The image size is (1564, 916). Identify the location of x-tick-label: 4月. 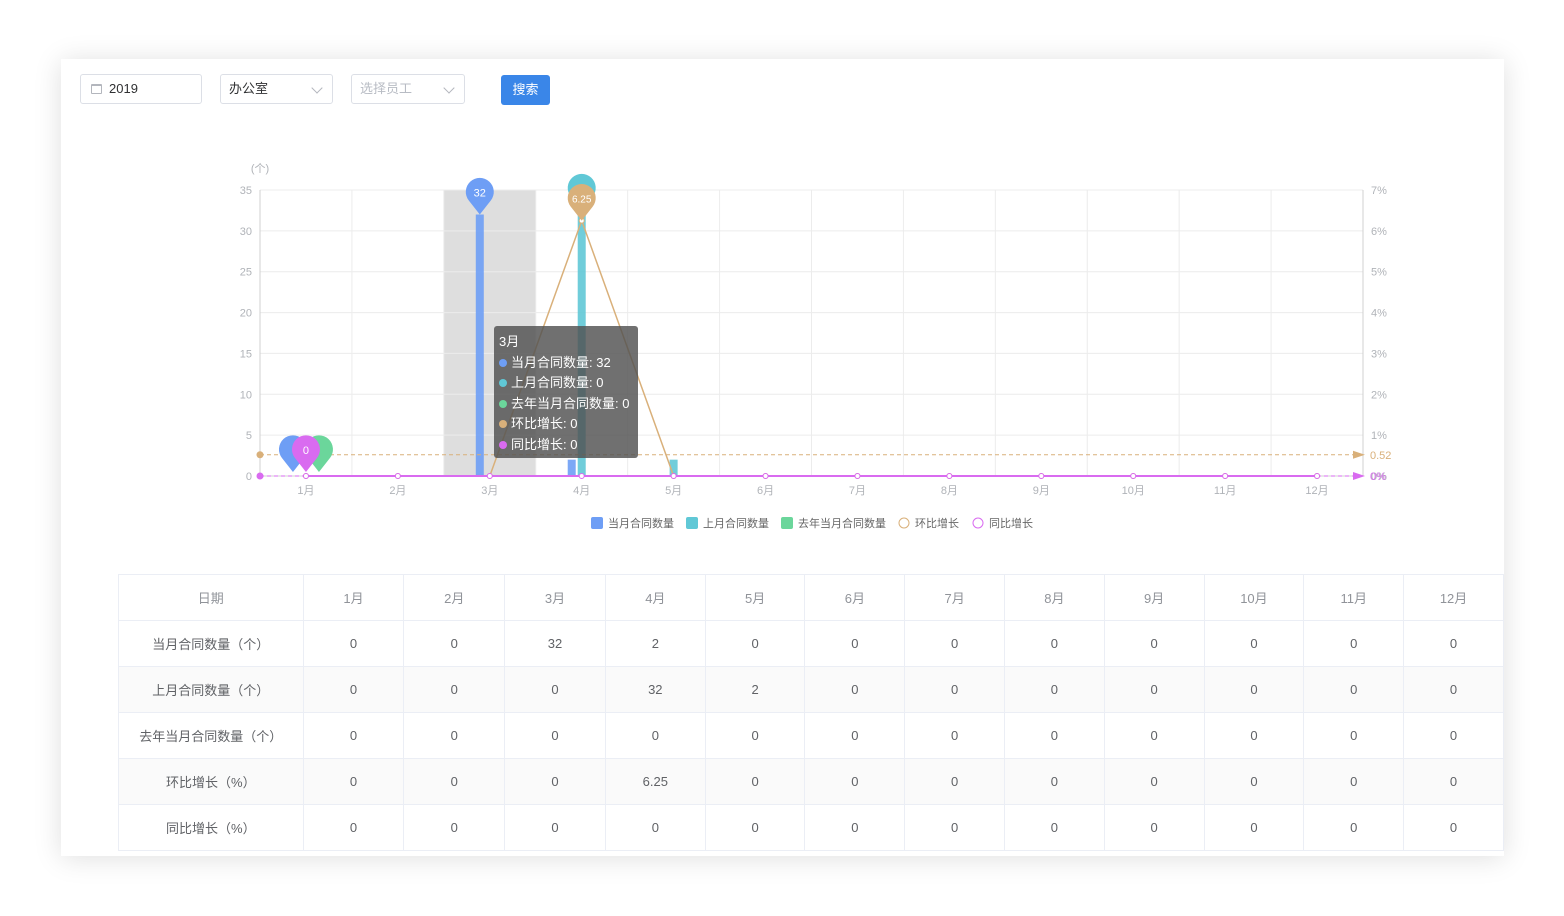
(581, 491).